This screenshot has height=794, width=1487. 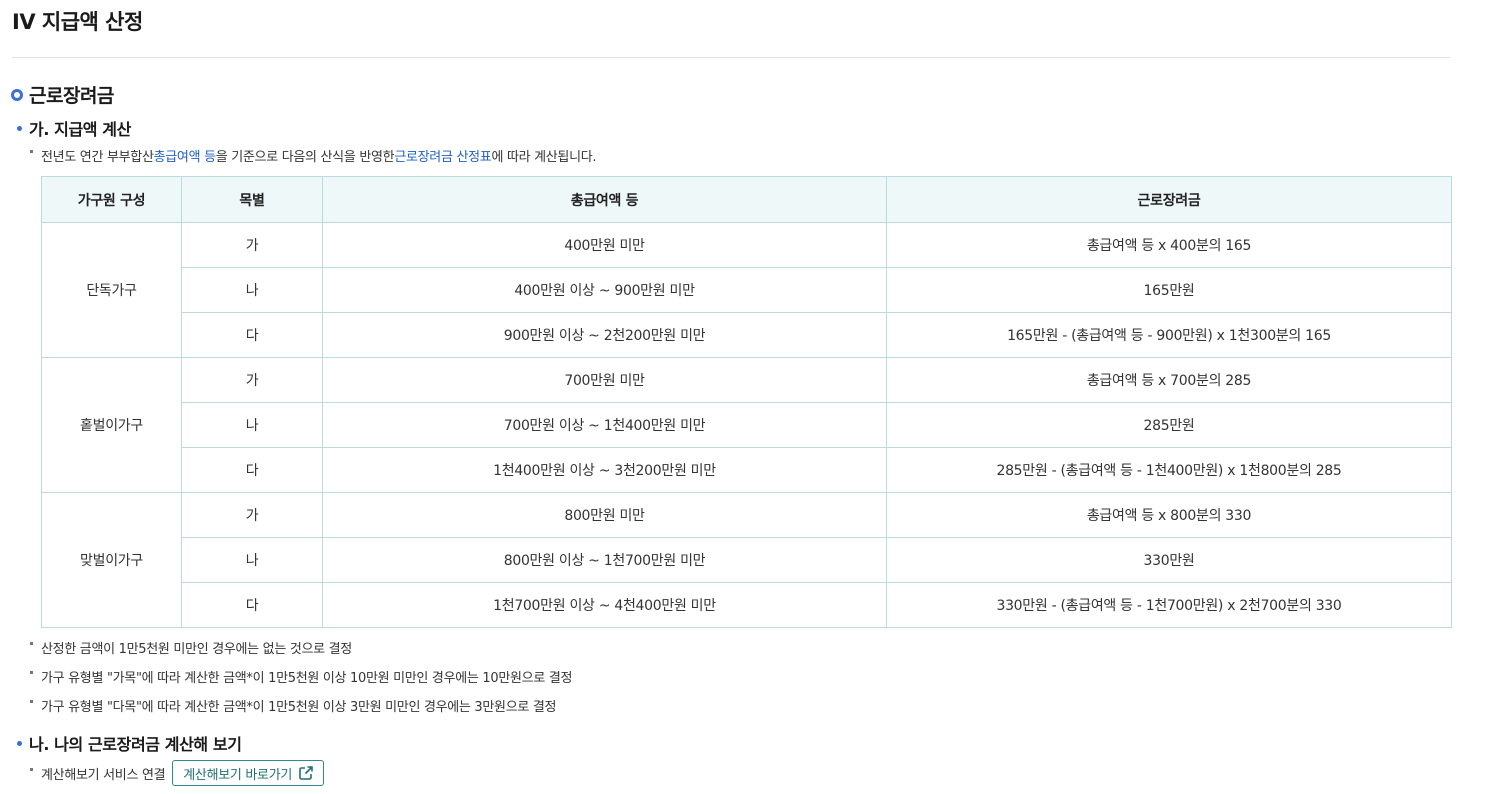 I want to click on table-row: 나 400만원 이상 ~ 900만원 미만 165만원, so click(x=747, y=290).